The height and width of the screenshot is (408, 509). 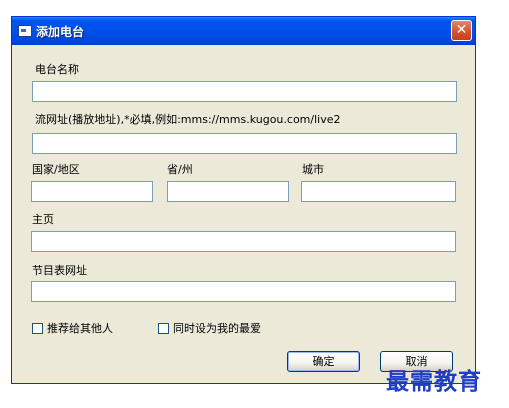 I want to click on country-label: 国家/地区, so click(x=56, y=169).